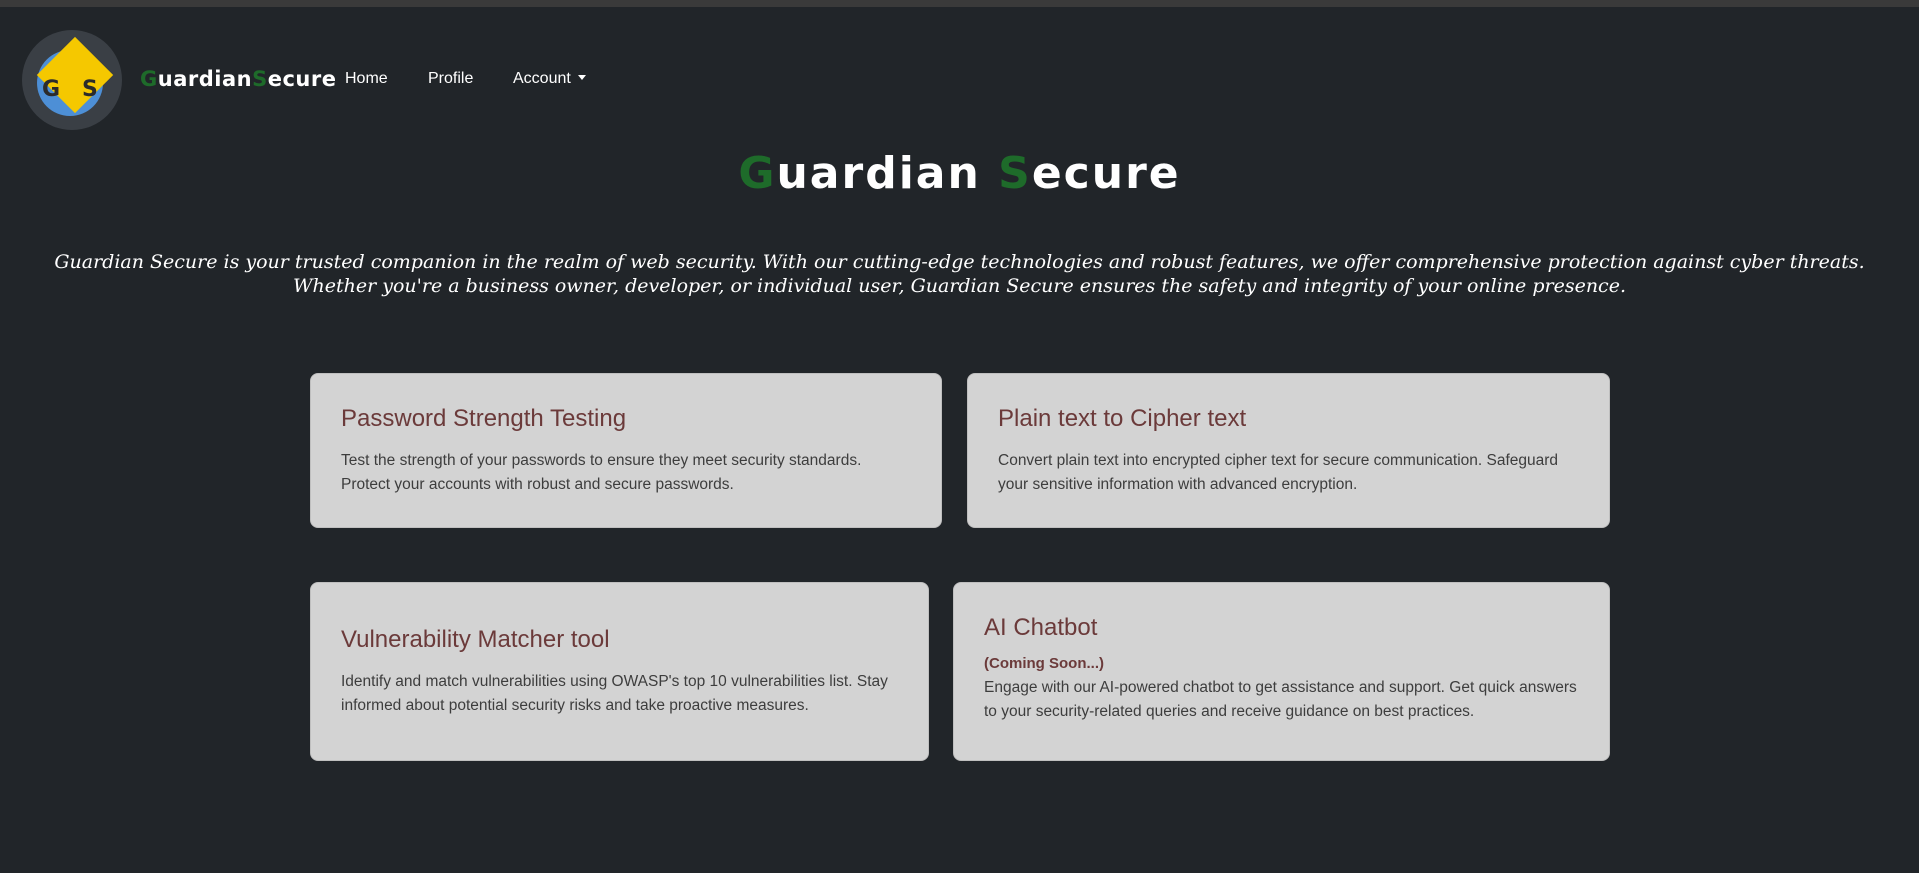 The width and height of the screenshot is (1919, 873). Describe the element at coordinates (1015, 173) in the screenshot. I see `title-letter-s: S` at that location.